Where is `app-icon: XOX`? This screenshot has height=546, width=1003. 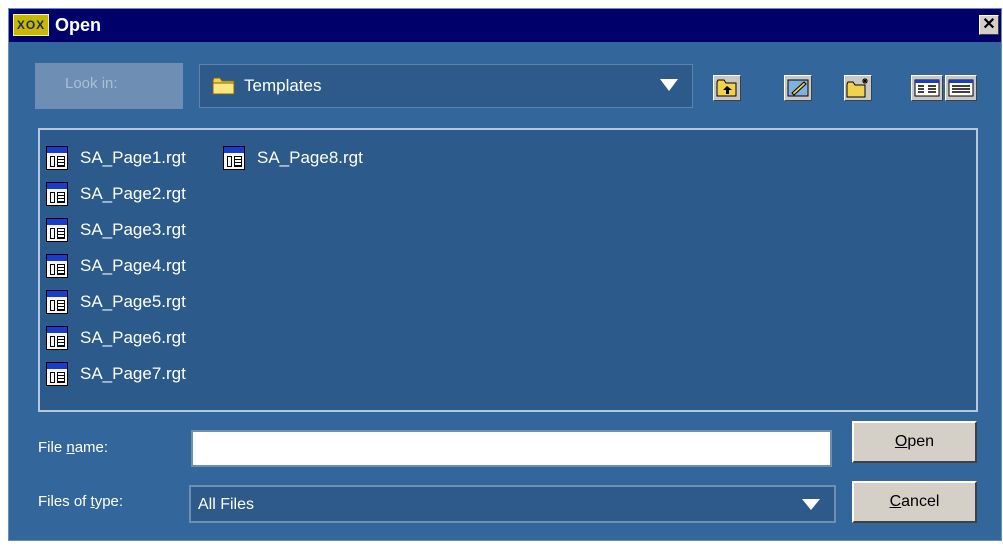
app-icon: XOX is located at coordinates (31, 25).